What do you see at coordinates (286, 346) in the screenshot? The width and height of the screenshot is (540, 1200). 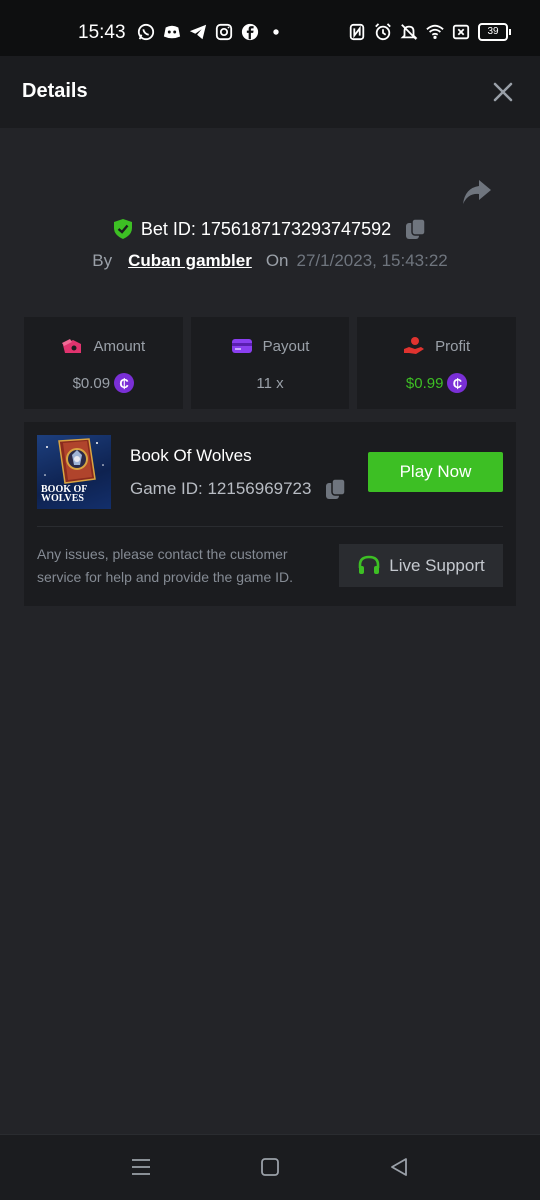 I see `payout-label: Payout` at bounding box center [286, 346].